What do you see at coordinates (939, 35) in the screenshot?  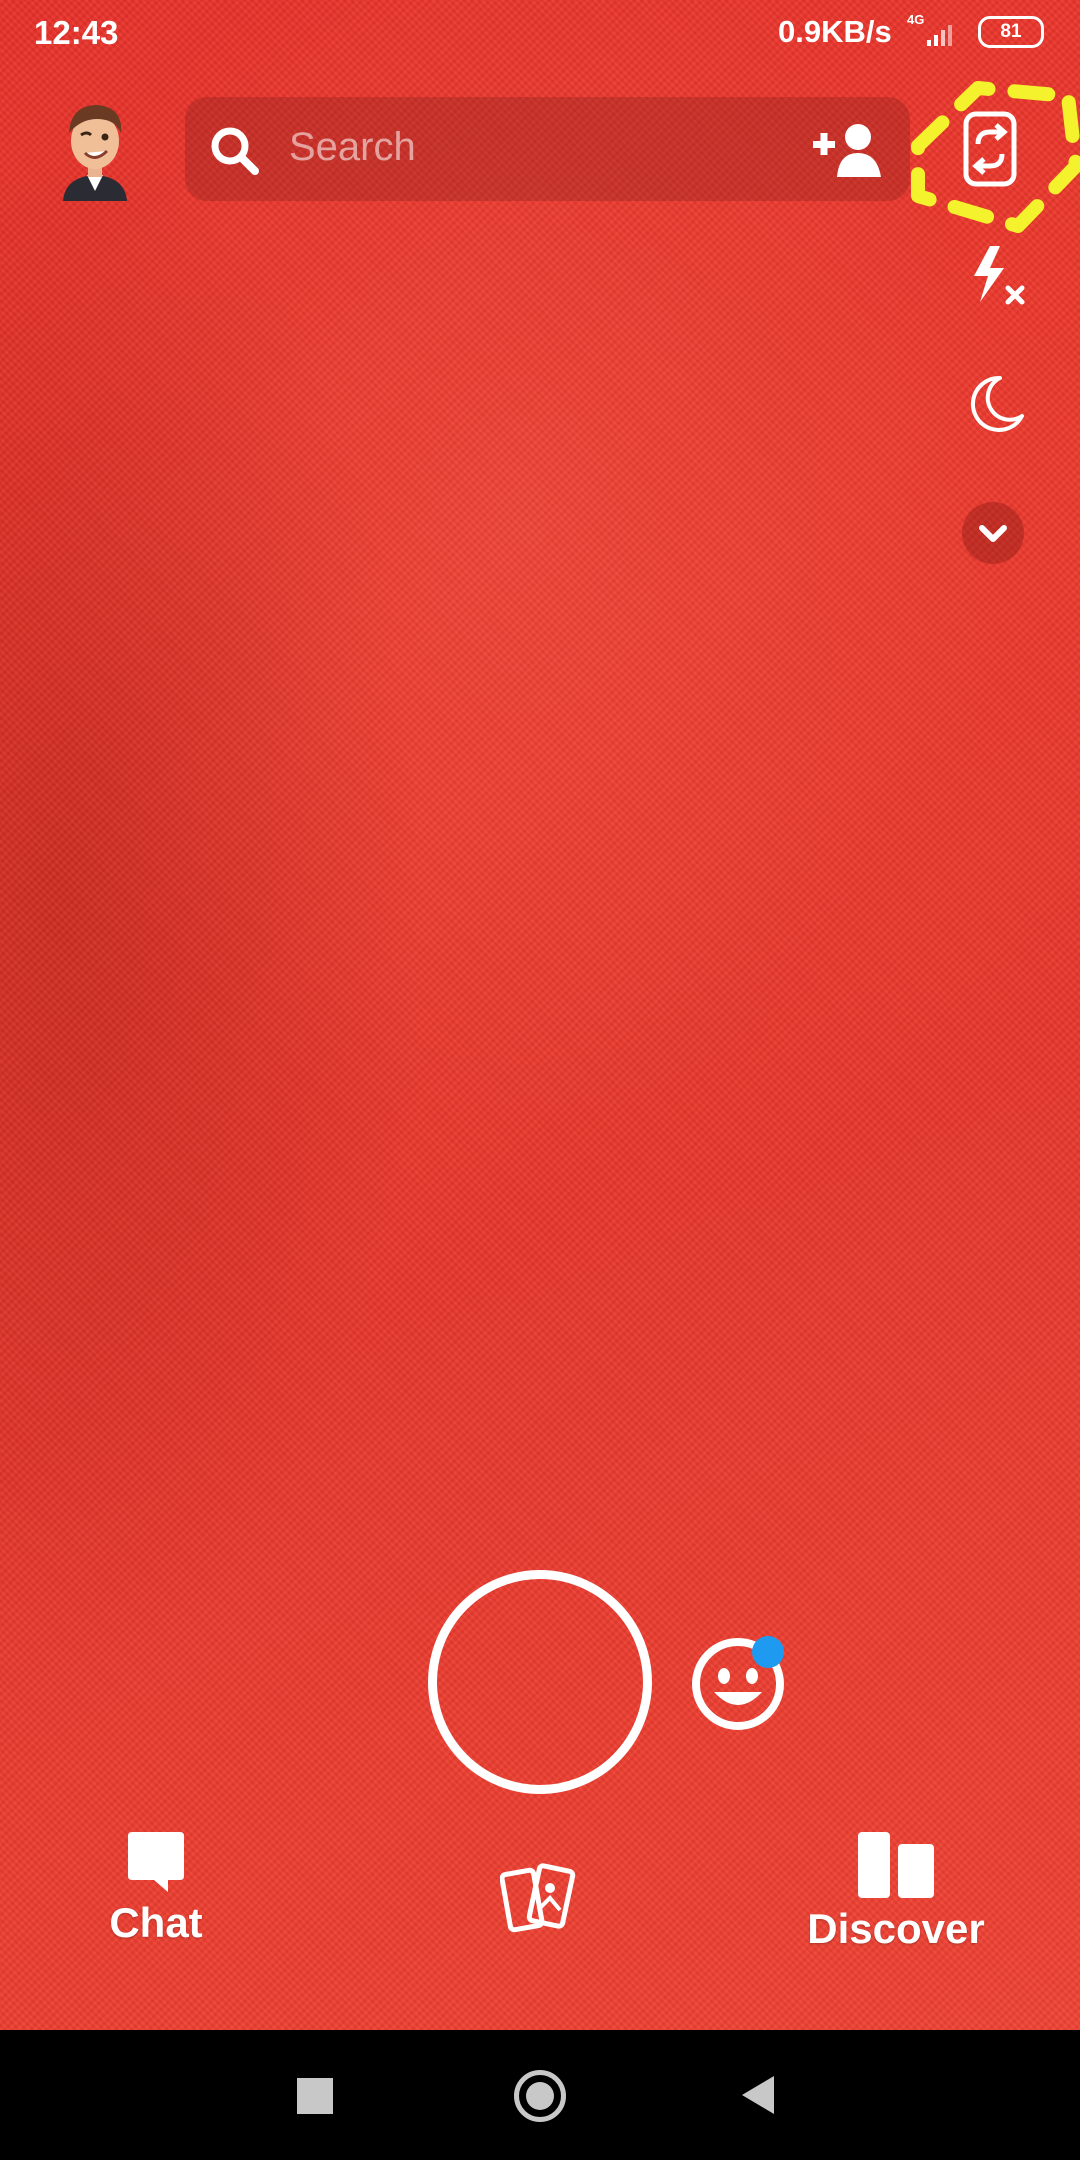 I see `signal-bars-icon` at bounding box center [939, 35].